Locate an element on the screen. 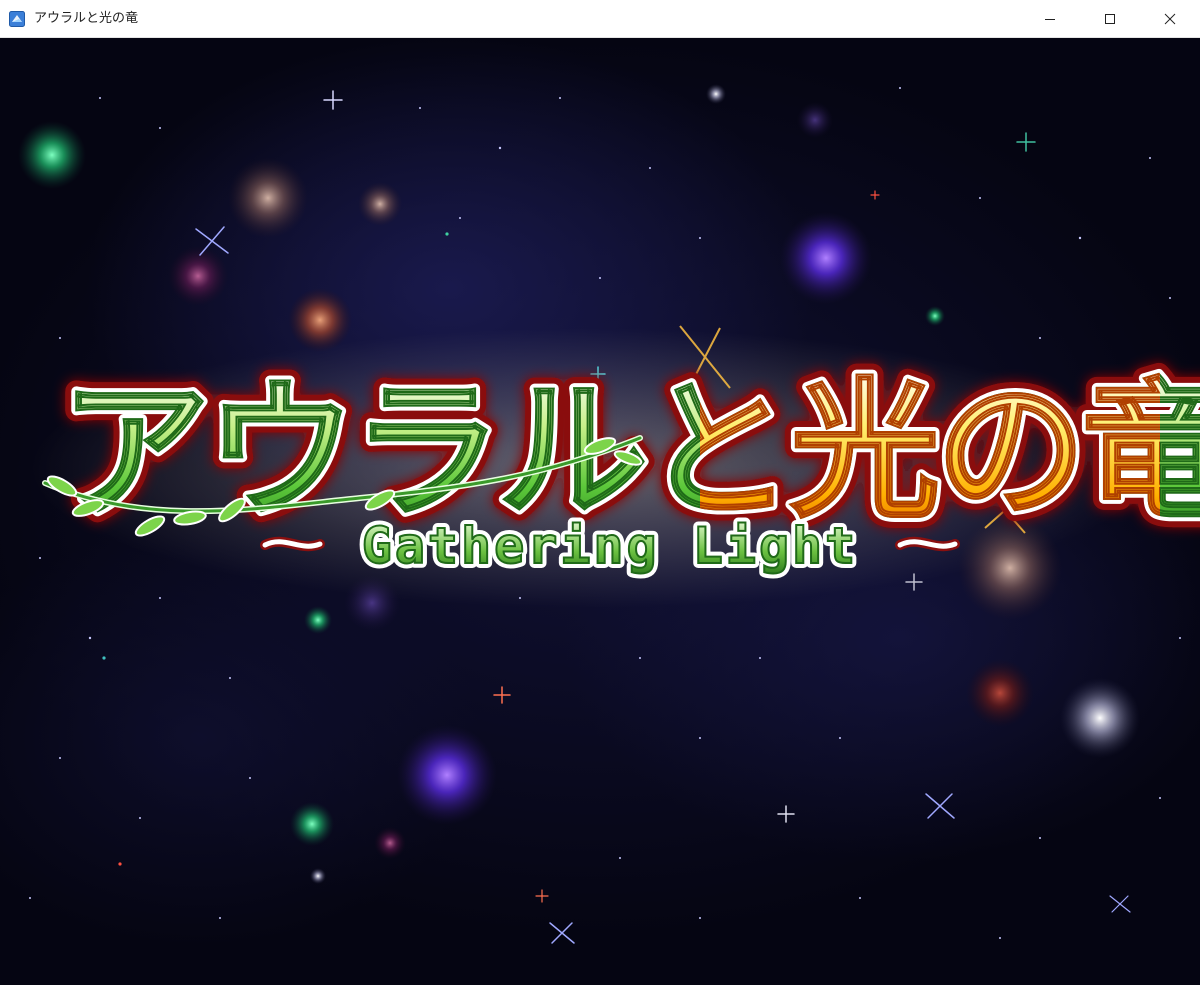 The image size is (1200, 985). logo-subtitle-group: Gathering Light Gathering Light is located at coordinates (610, 546).